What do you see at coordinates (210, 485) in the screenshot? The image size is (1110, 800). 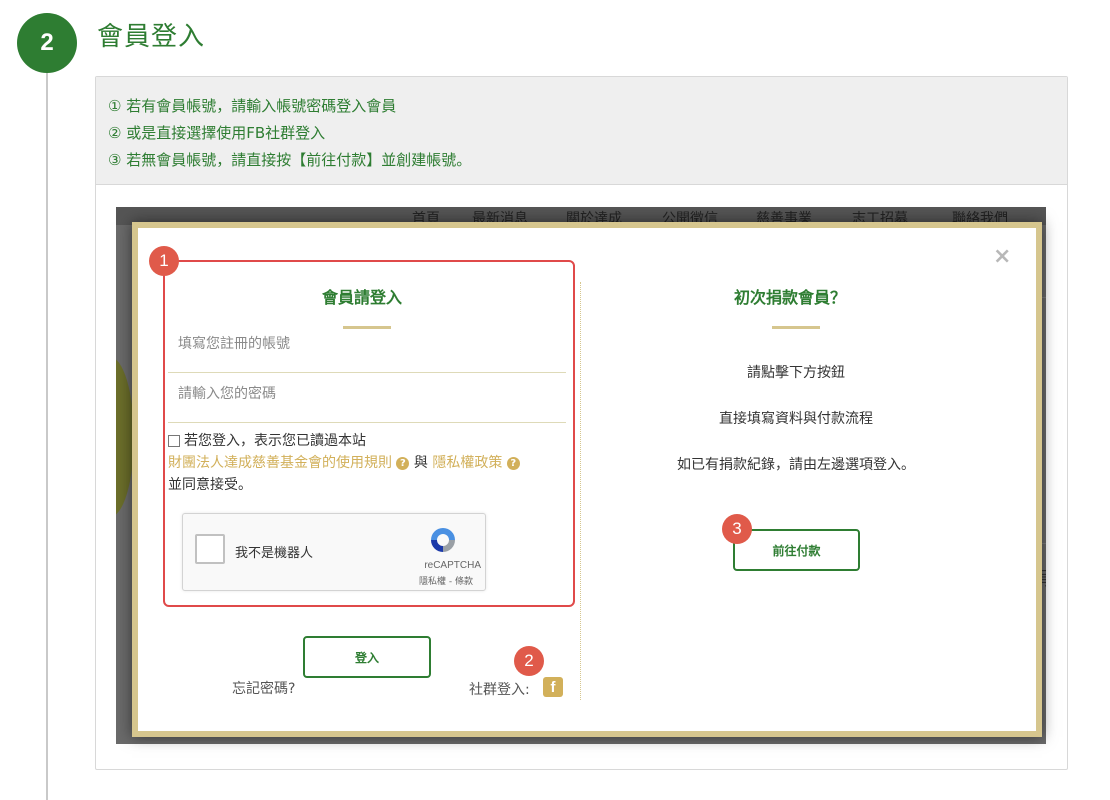 I see `agree-suffix: 並同意接受。` at bounding box center [210, 485].